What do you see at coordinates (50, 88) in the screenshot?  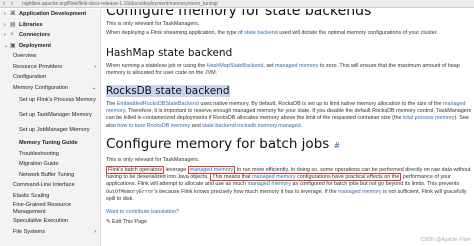 I see `sidebar-item-memory-configuration: Memory Configuration ⌄` at bounding box center [50, 88].